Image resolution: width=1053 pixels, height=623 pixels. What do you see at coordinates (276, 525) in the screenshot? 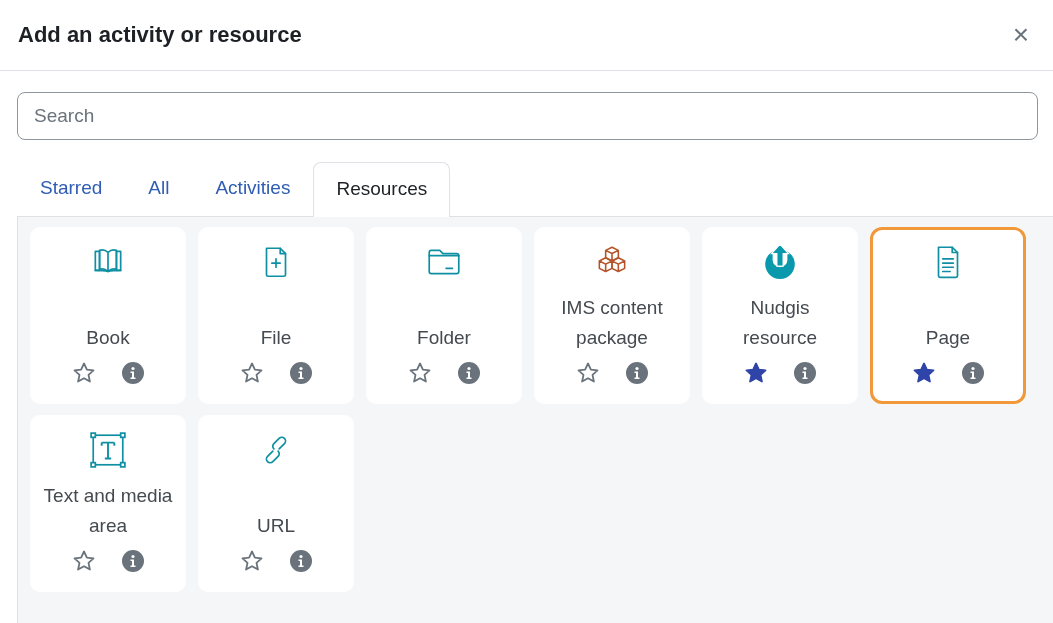
I see `activity-name: URL` at bounding box center [276, 525].